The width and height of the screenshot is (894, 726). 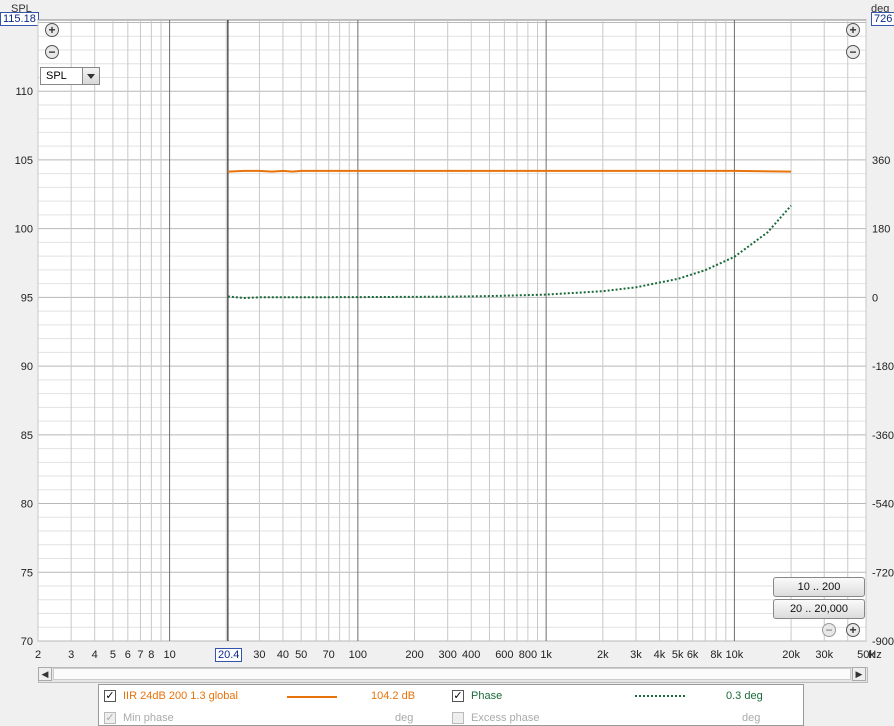 I want to click on right-axis-tick-label: 0, so click(x=875, y=298).